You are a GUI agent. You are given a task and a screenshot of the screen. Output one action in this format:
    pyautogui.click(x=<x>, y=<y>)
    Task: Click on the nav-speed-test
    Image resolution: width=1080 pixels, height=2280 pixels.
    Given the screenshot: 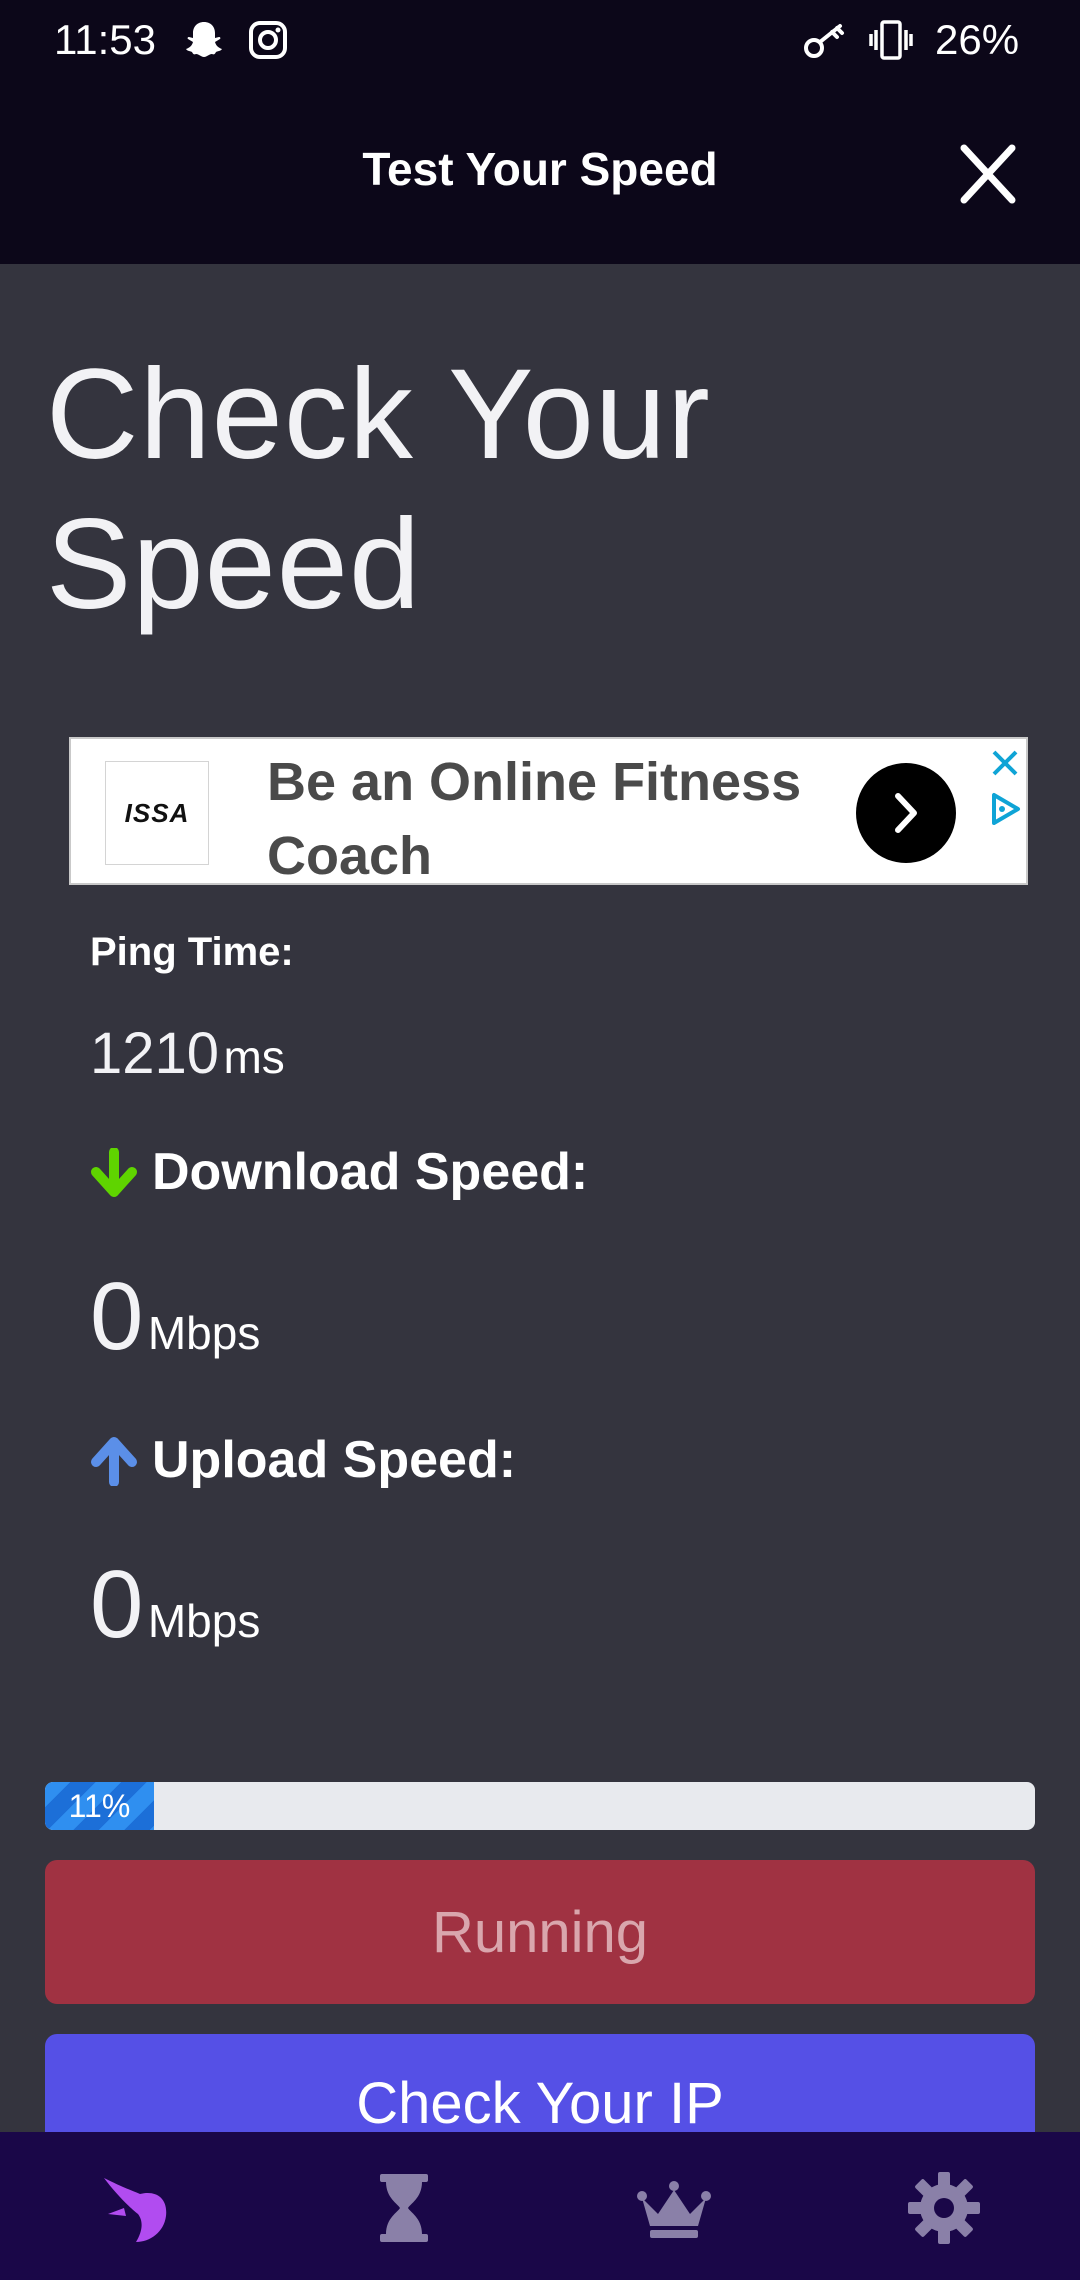 What is the action you would take?
    pyautogui.click(x=136, y=2208)
    